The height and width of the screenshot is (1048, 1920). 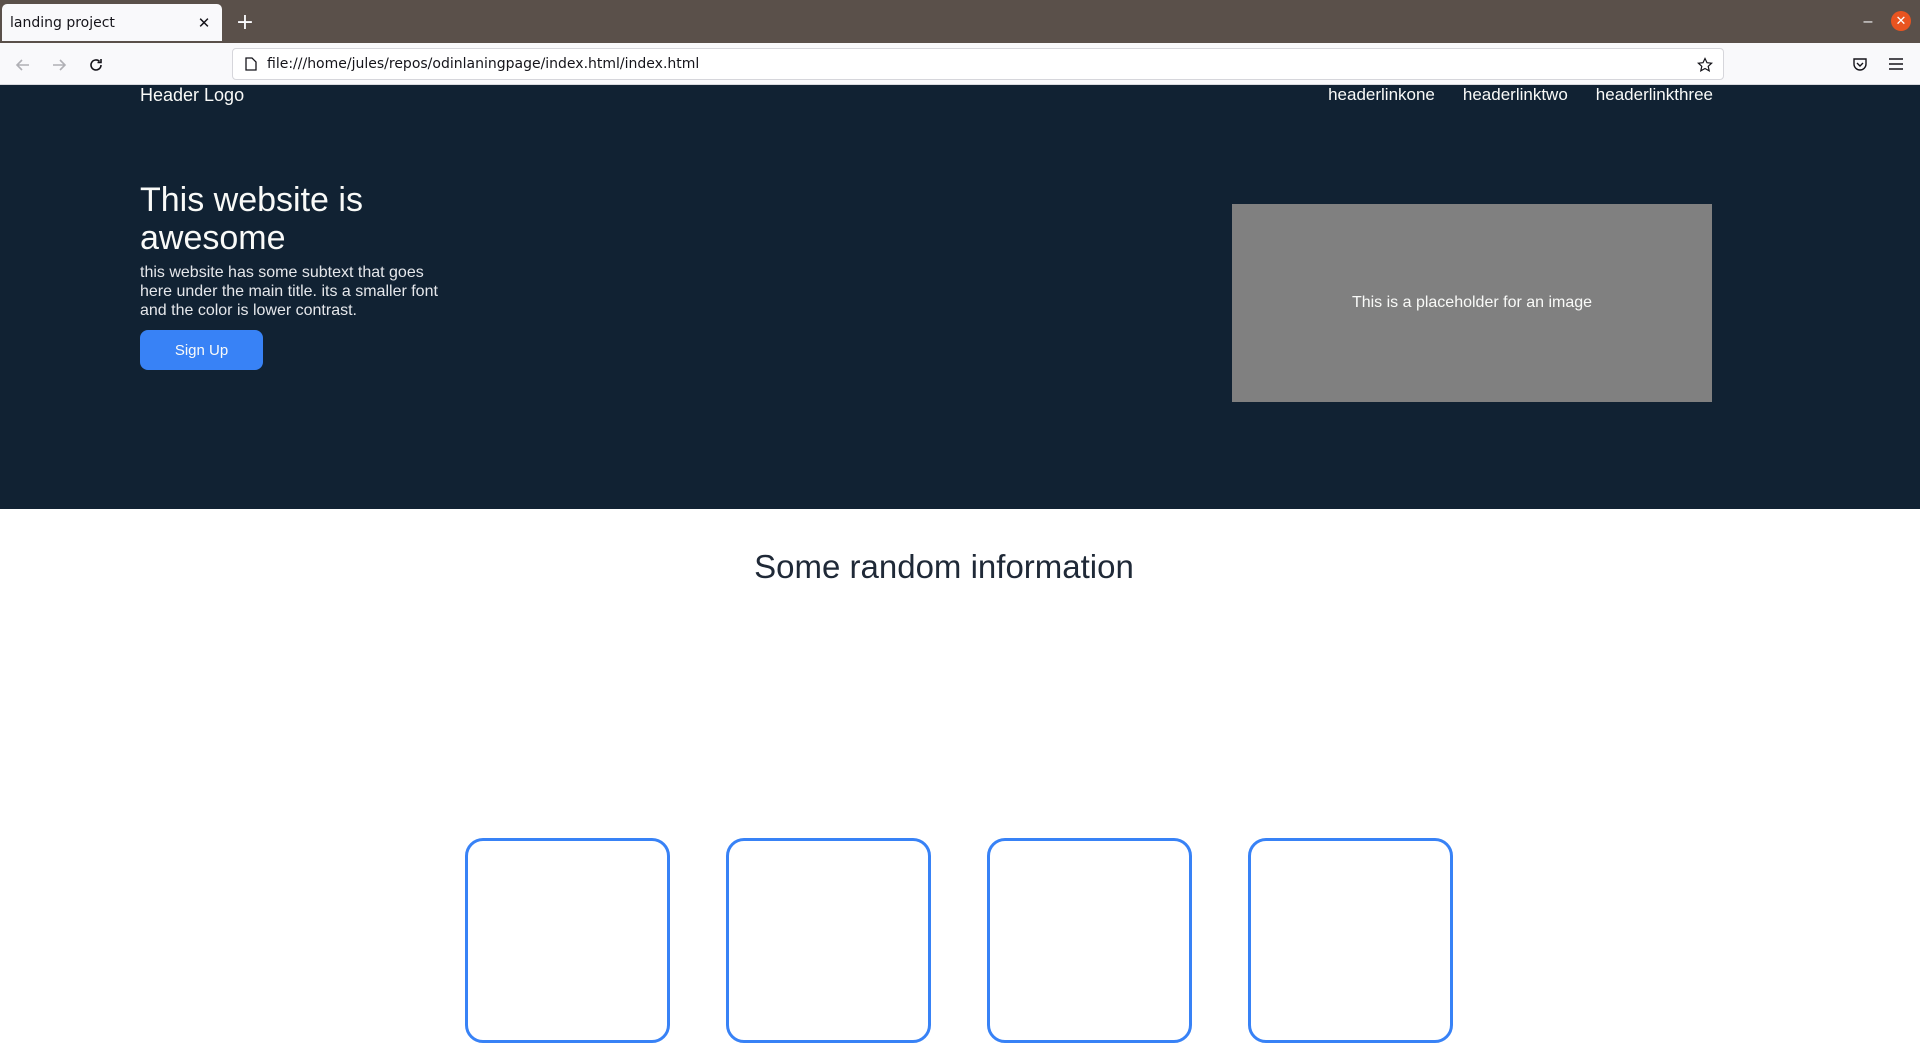 I want to click on header-logo: Header Logo, so click(x=192, y=95).